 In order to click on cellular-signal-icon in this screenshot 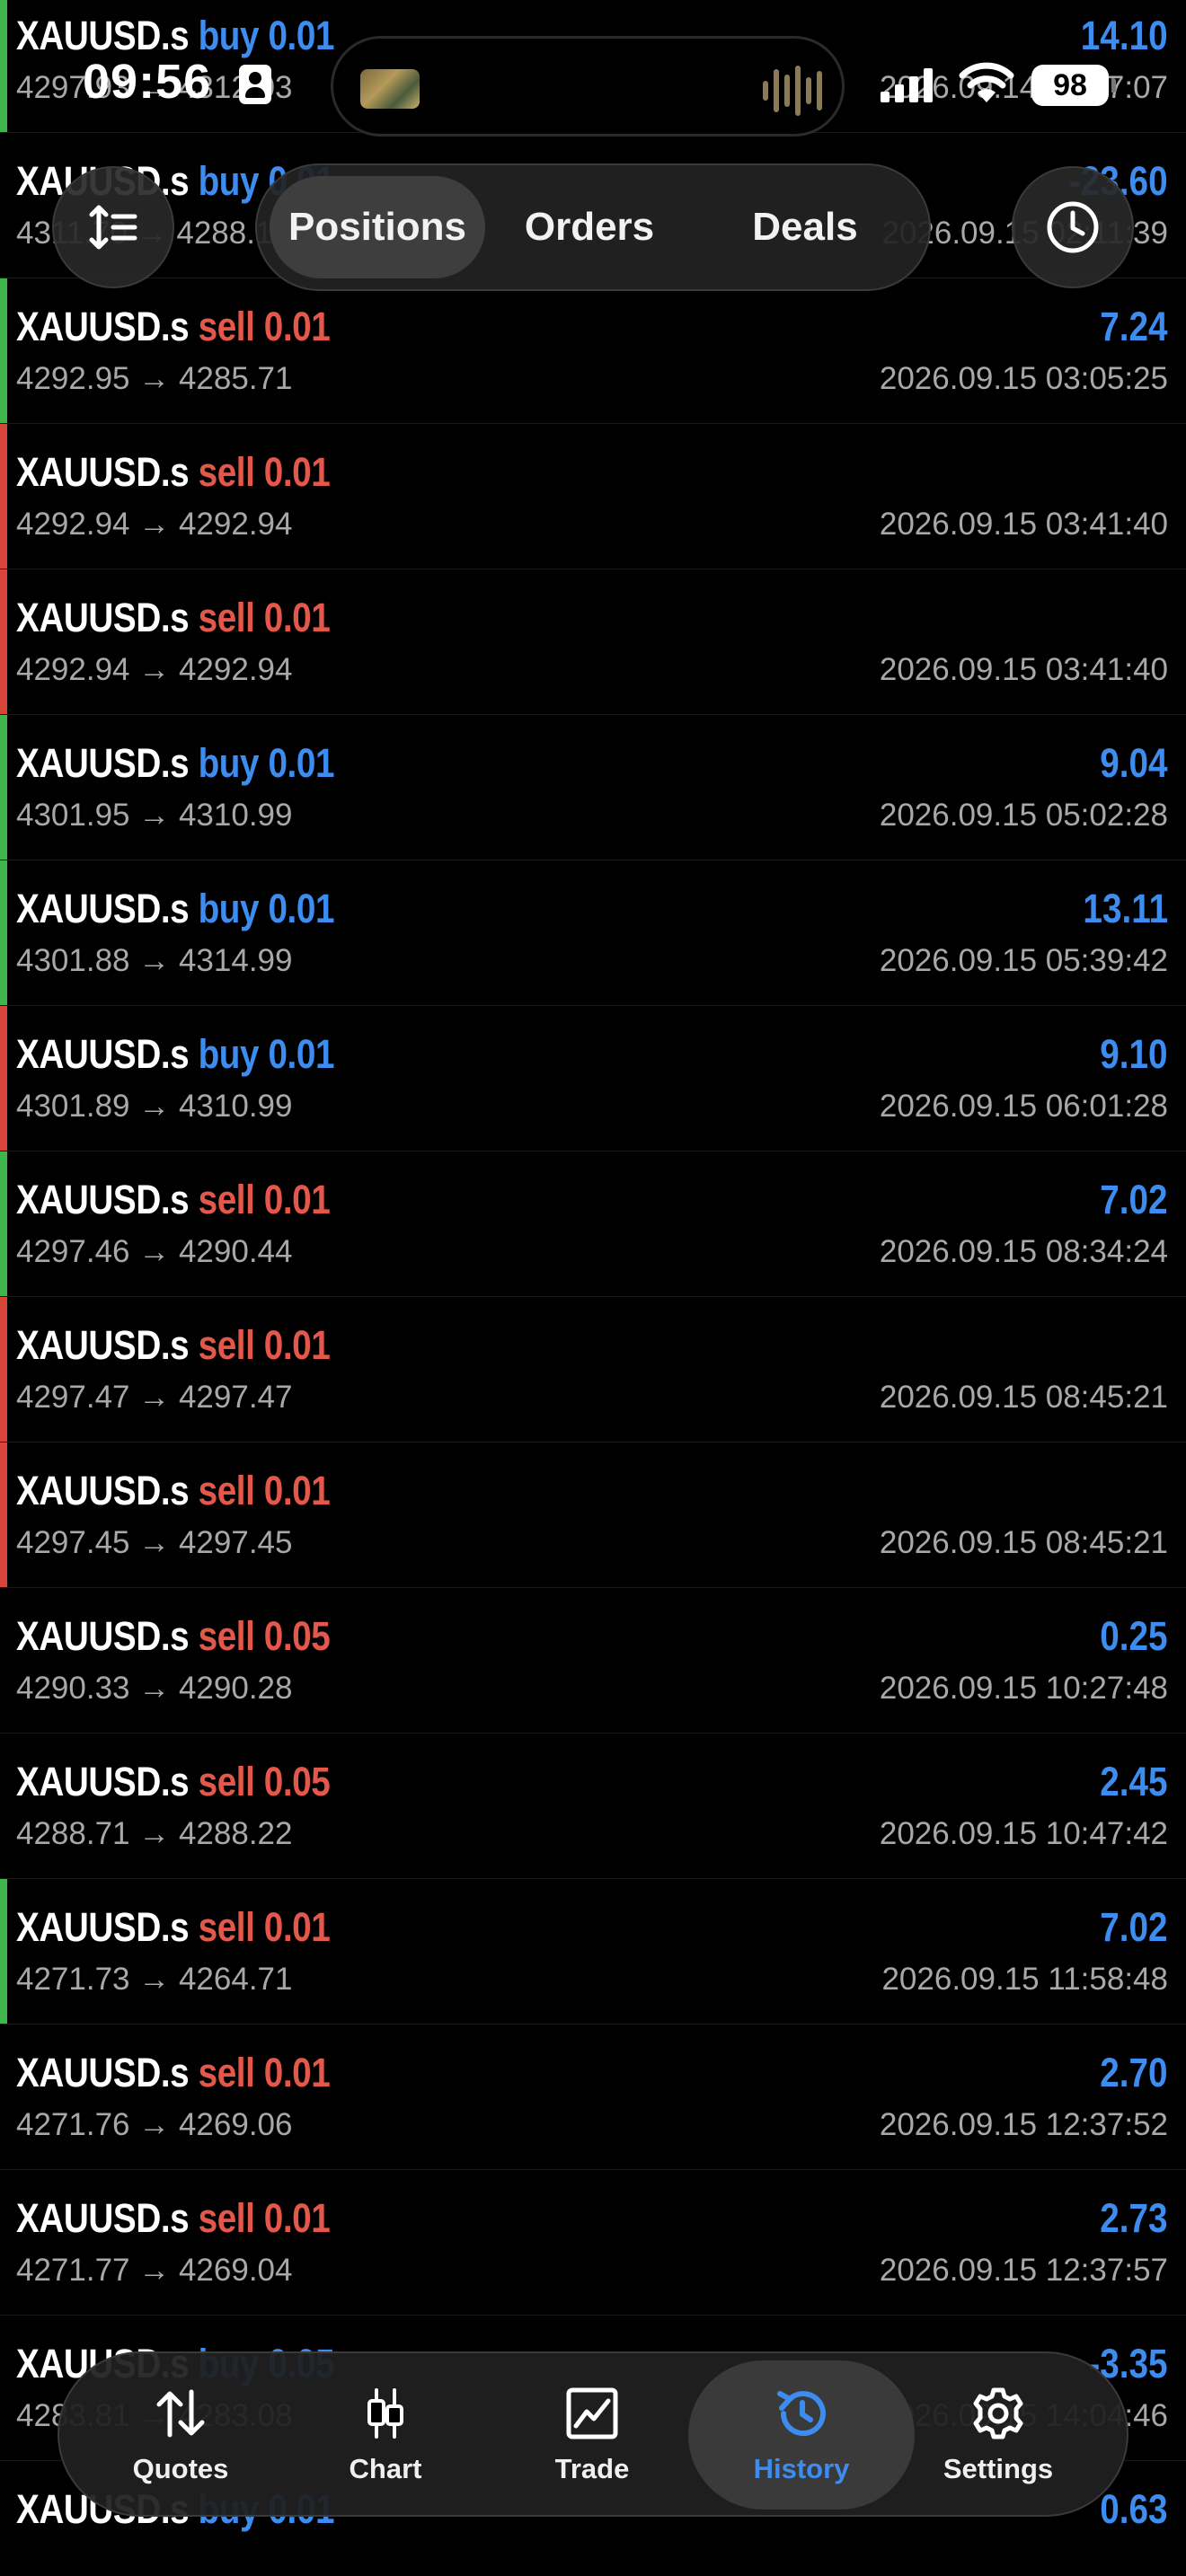, I will do `click(907, 84)`.